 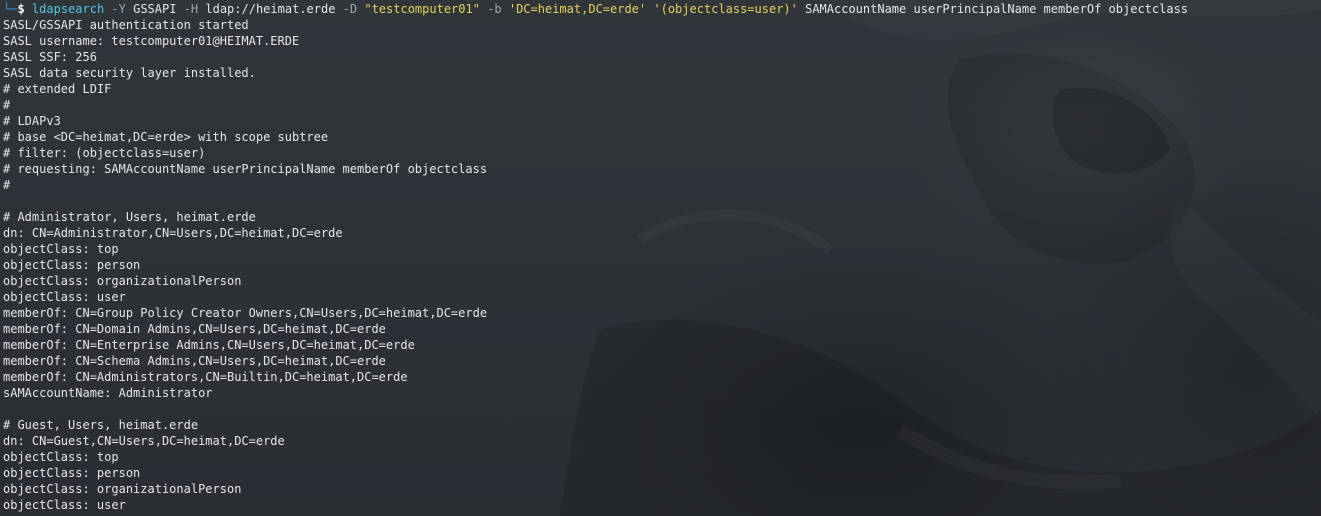 What do you see at coordinates (129, 217) in the screenshot?
I see `output-line: # Administrator, Users, heimat.erde` at bounding box center [129, 217].